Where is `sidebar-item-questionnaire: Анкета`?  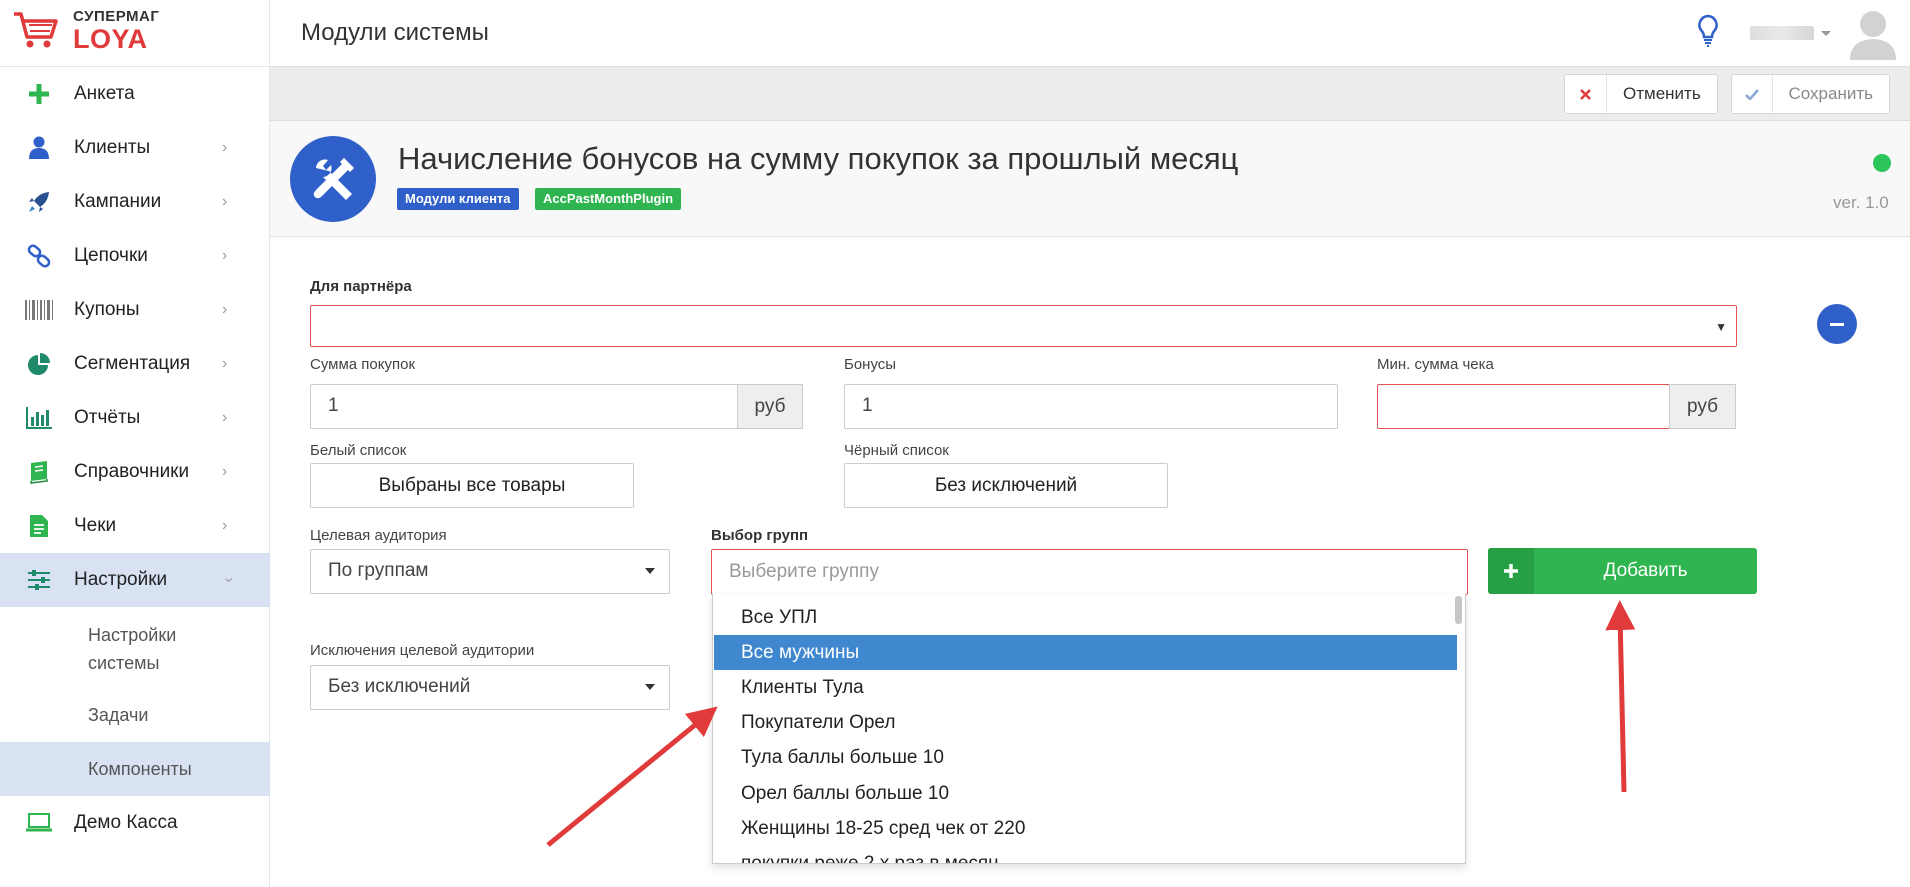 sidebar-item-questionnaire: Анкета is located at coordinates (135, 94).